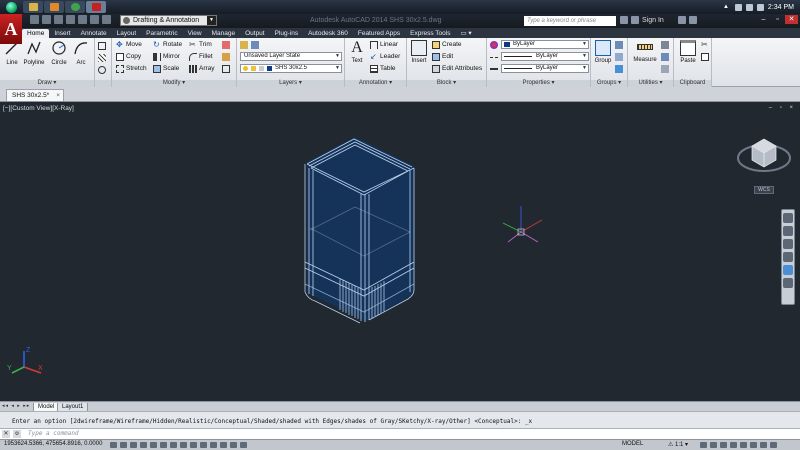 The width and height of the screenshot is (800, 450). What do you see at coordinates (791, 19) in the screenshot?
I see `close-button: ✕` at bounding box center [791, 19].